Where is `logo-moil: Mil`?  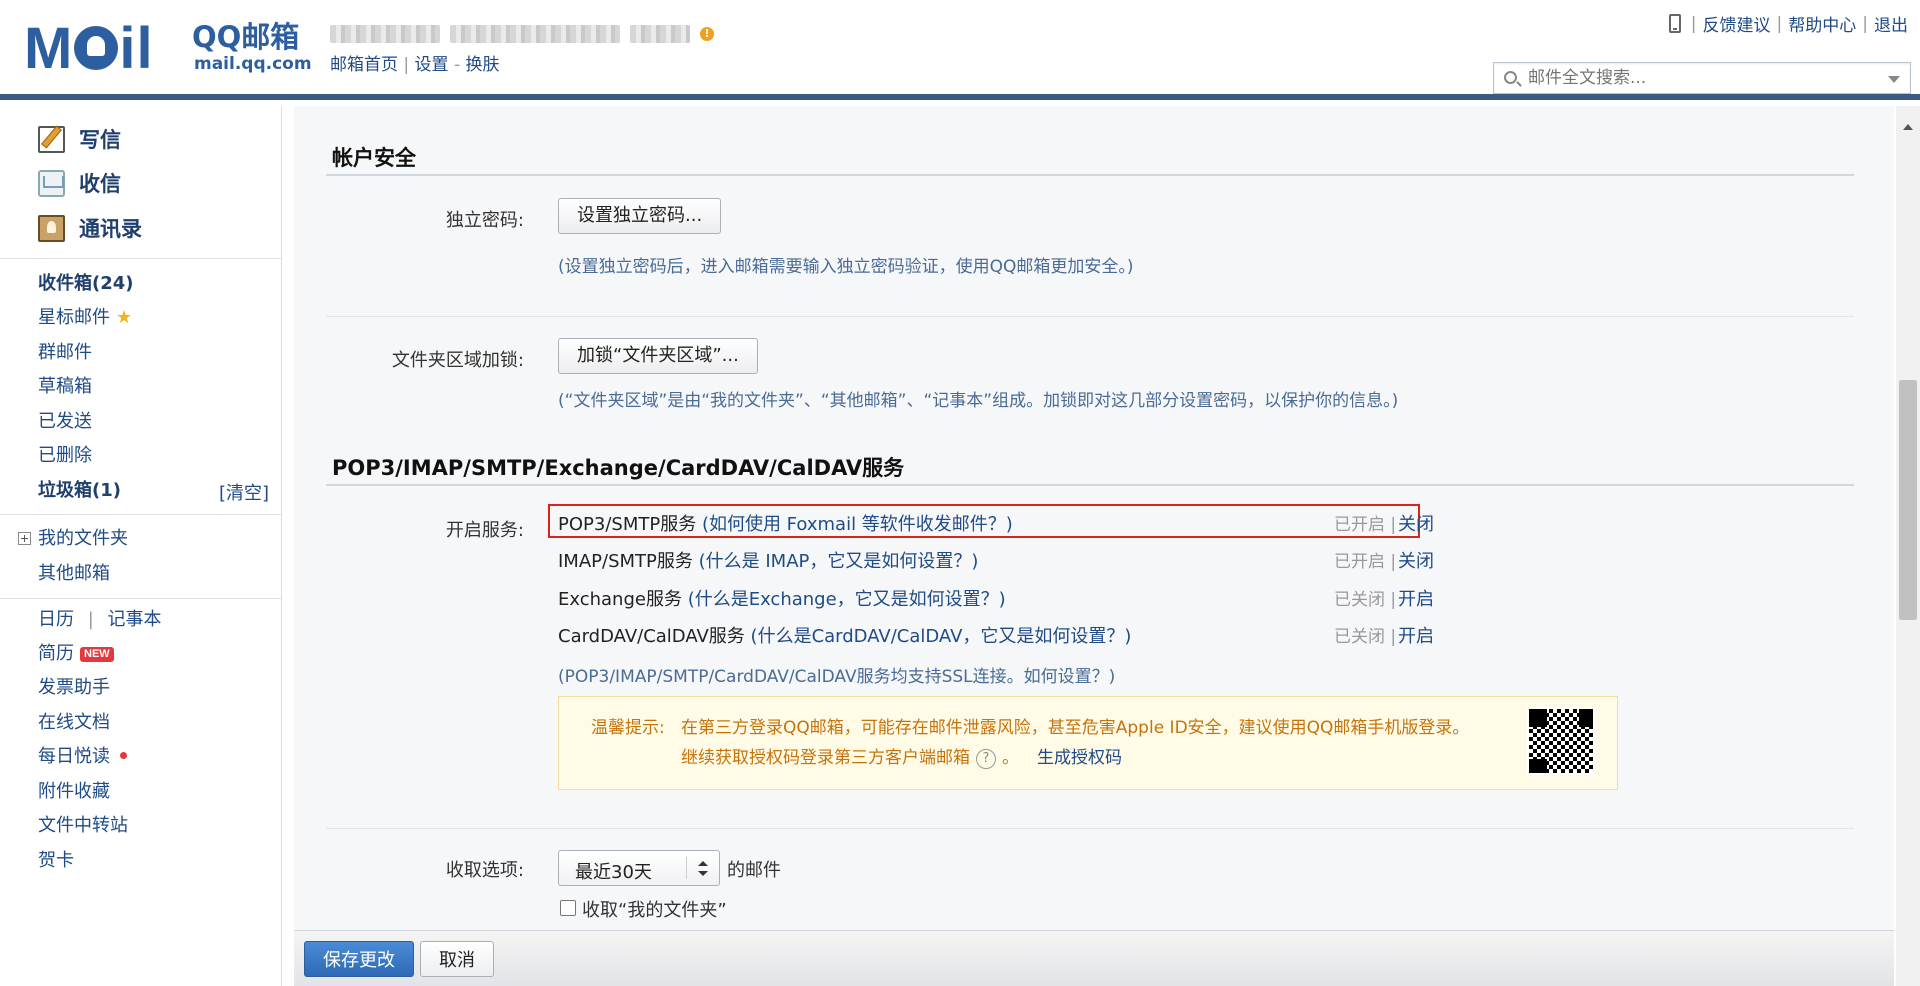
logo-moil: Mil is located at coordinates (89, 48).